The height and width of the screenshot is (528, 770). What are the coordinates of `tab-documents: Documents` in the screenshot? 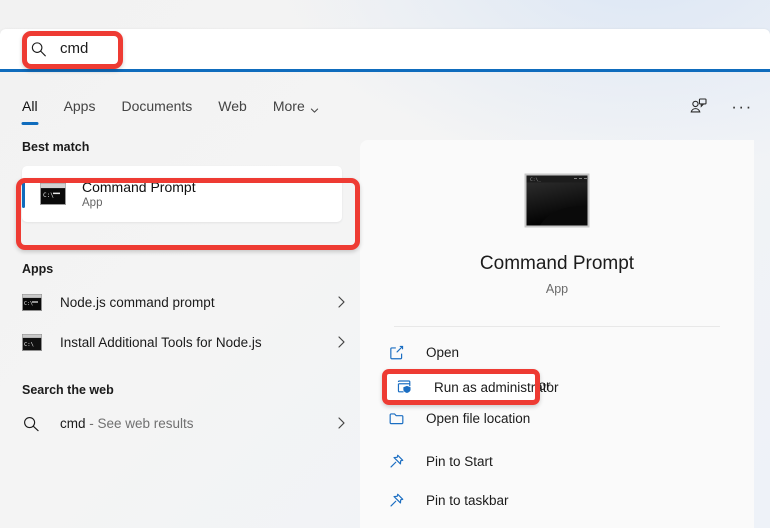 It's located at (156, 107).